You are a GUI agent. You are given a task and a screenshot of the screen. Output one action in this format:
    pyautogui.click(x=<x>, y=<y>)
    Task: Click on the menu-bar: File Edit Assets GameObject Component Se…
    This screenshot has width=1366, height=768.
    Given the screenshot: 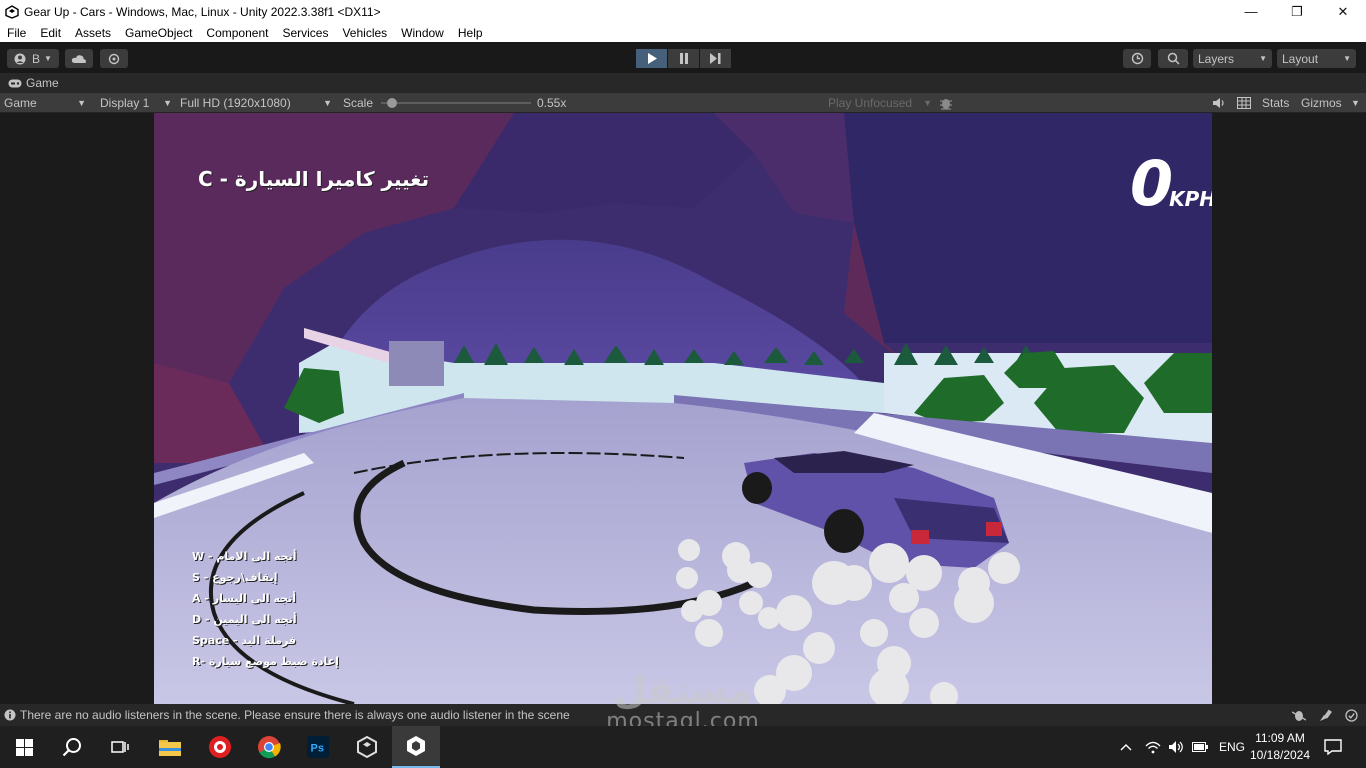 What is the action you would take?
    pyautogui.click(x=683, y=32)
    